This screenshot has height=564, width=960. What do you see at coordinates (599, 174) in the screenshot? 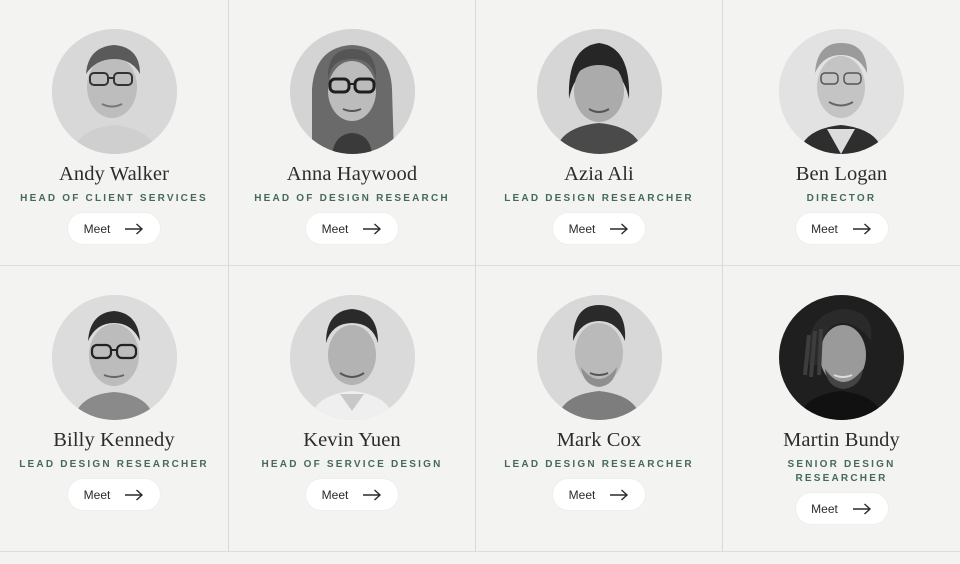
I see `person-name: Azia Ali` at bounding box center [599, 174].